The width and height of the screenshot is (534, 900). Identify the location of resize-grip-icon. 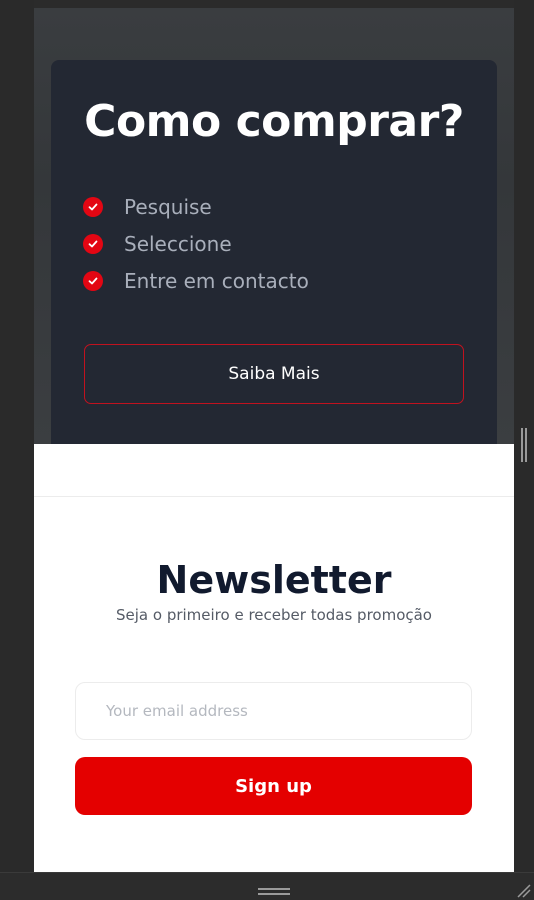
(523, 890).